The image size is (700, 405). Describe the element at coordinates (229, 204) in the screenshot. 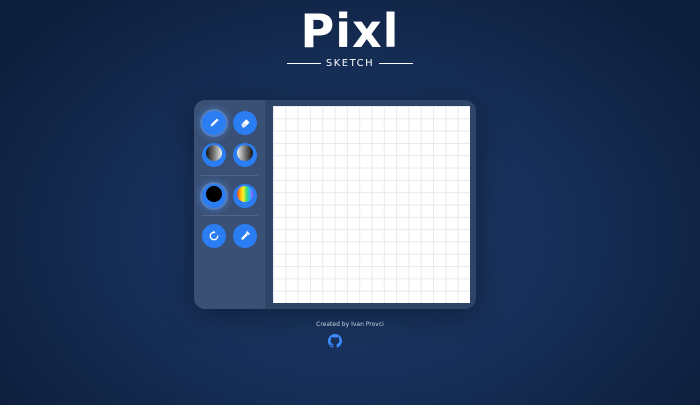

I see `toolbar` at that location.